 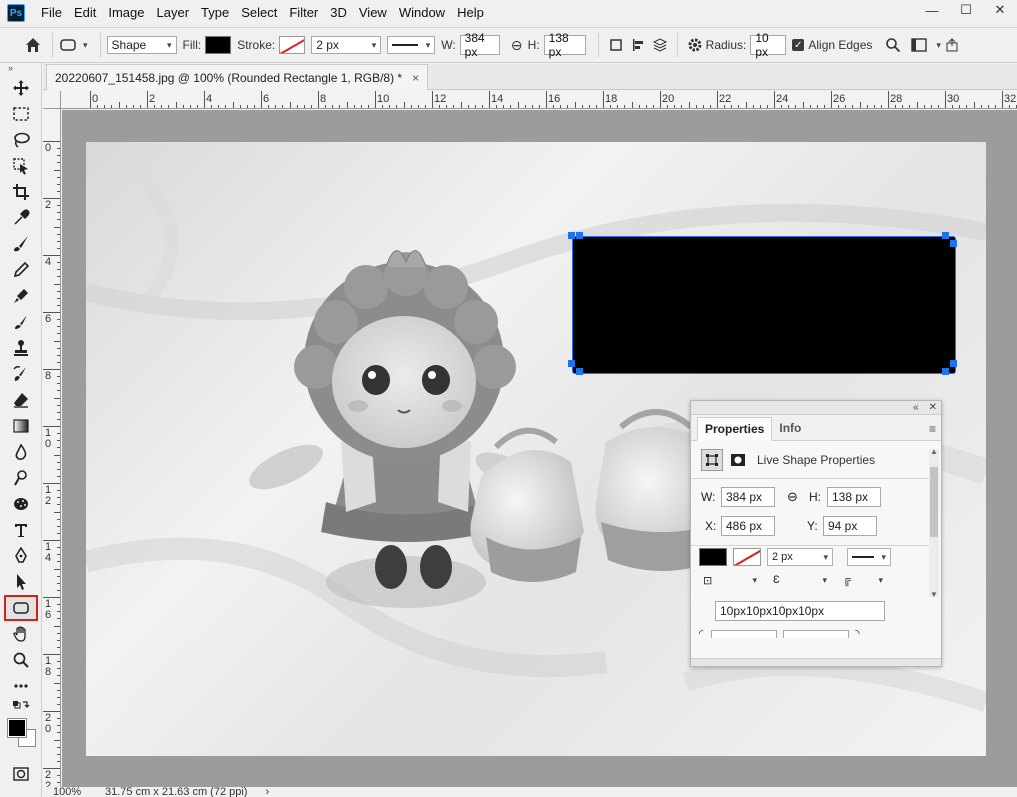 I want to click on menu-view: View, so click(x=373, y=13).